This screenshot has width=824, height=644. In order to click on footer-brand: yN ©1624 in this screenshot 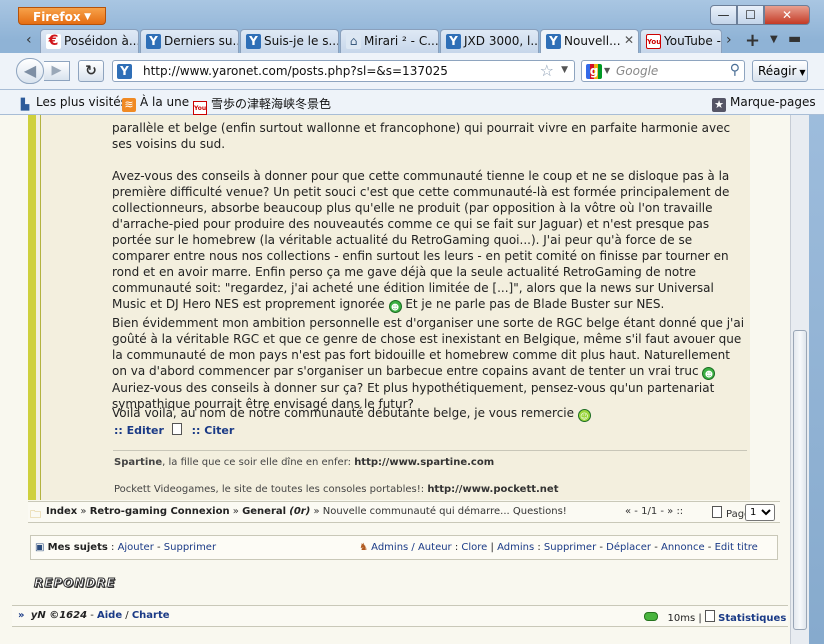, I will do `click(59, 615)`.